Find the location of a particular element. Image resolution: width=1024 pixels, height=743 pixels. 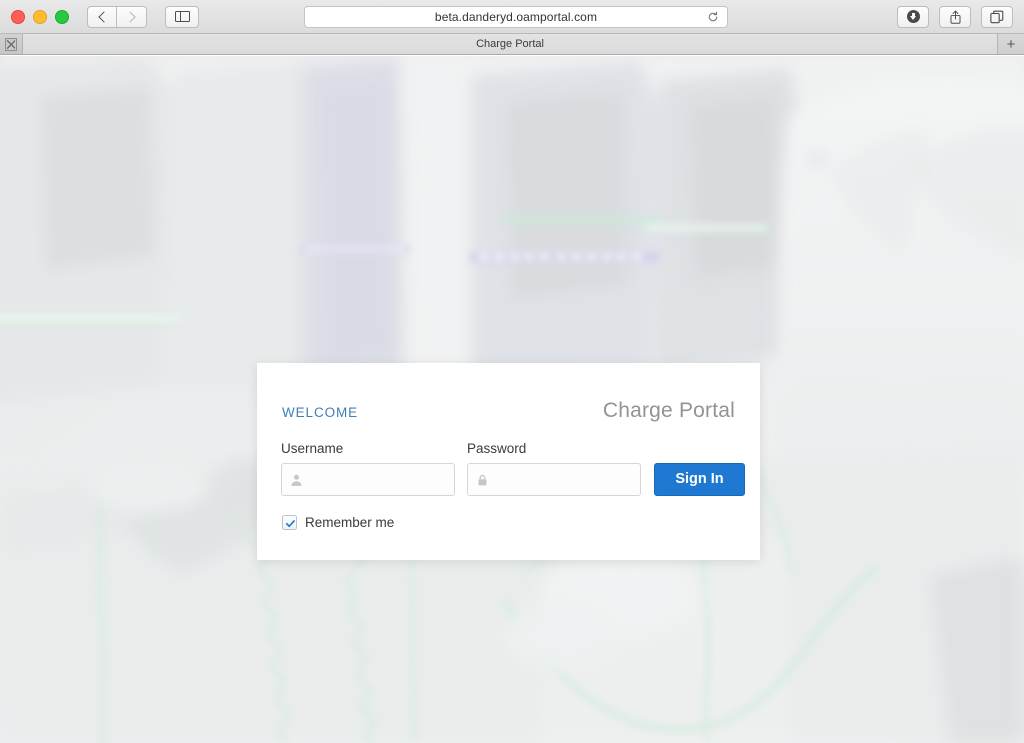

tab-overview-icon is located at coordinates (997, 16).